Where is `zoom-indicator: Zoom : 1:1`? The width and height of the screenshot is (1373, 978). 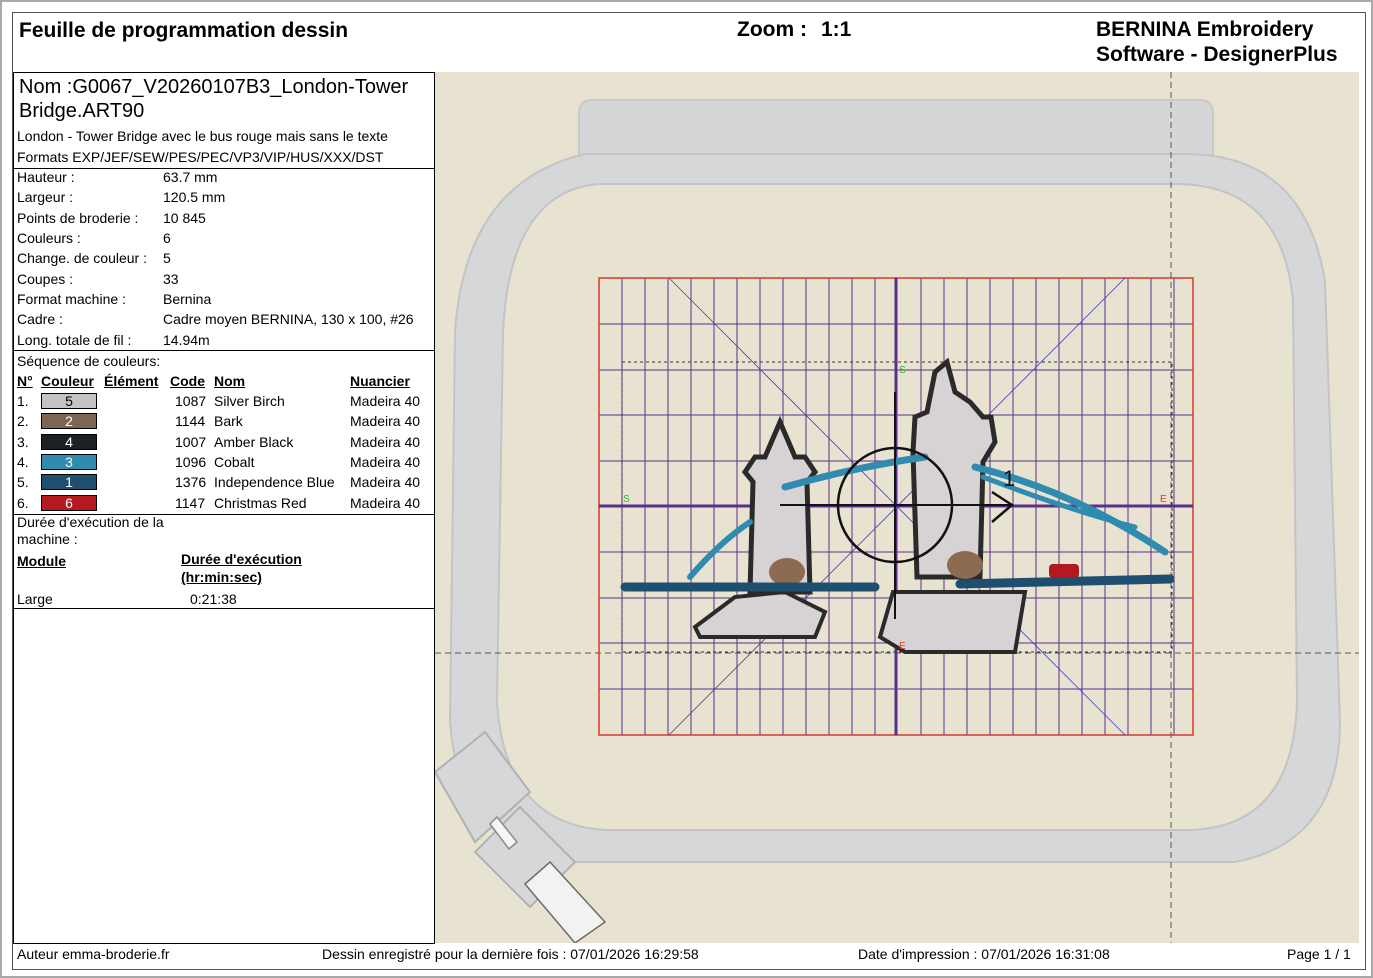
zoom-indicator: Zoom : 1:1 is located at coordinates (794, 30).